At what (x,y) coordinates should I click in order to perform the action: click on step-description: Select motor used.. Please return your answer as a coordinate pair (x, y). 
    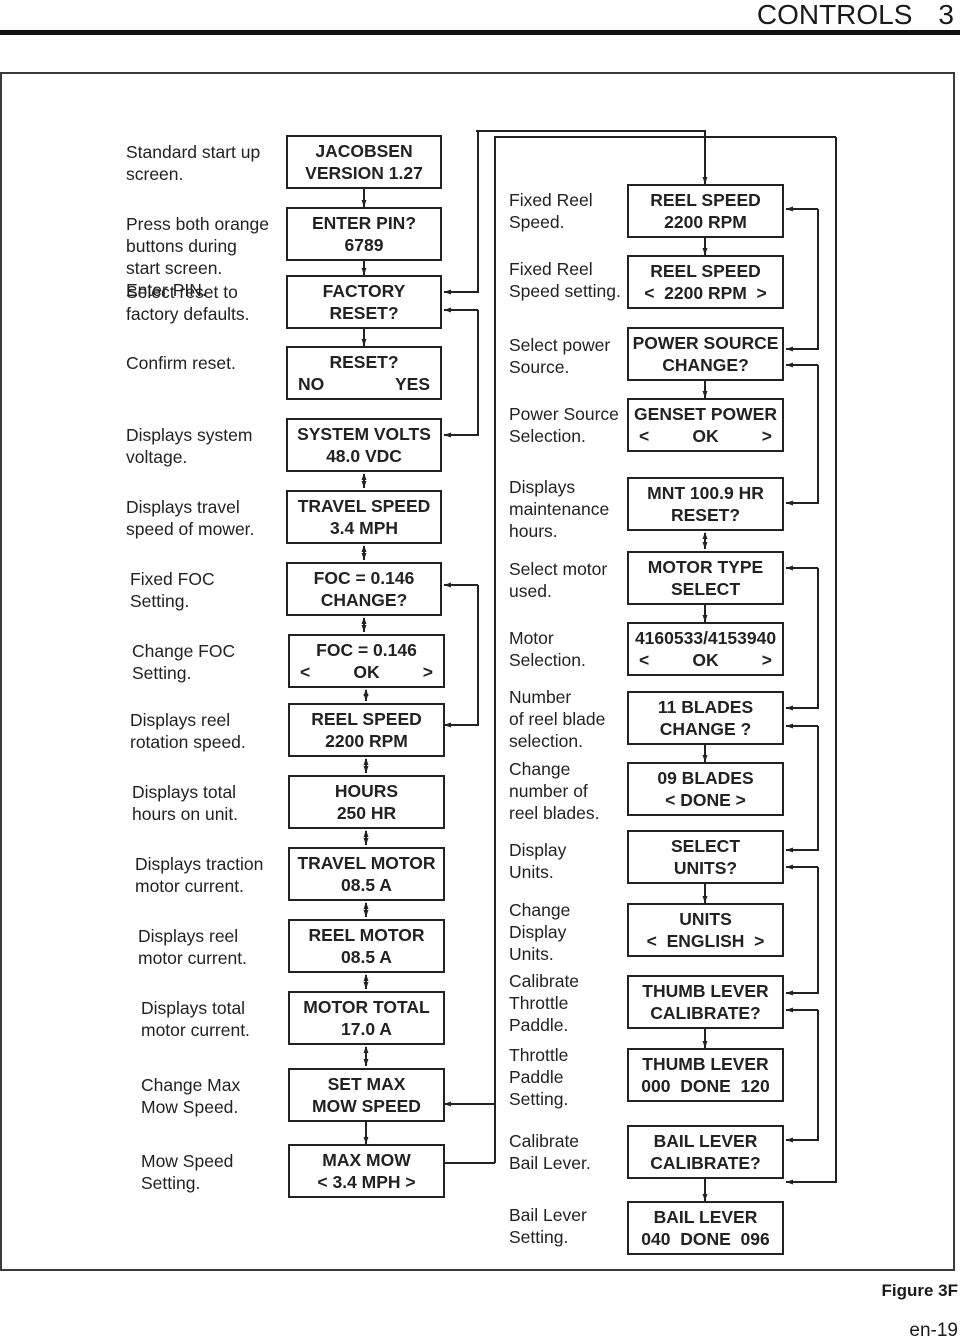
    Looking at the image, I should click on (558, 580).